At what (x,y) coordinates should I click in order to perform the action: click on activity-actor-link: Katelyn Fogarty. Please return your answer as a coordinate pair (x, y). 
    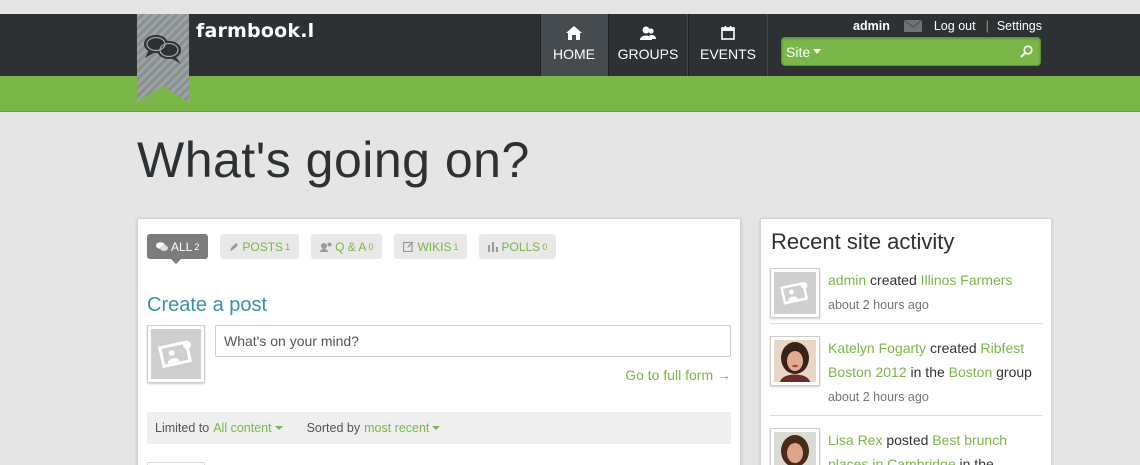
    Looking at the image, I should click on (877, 348).